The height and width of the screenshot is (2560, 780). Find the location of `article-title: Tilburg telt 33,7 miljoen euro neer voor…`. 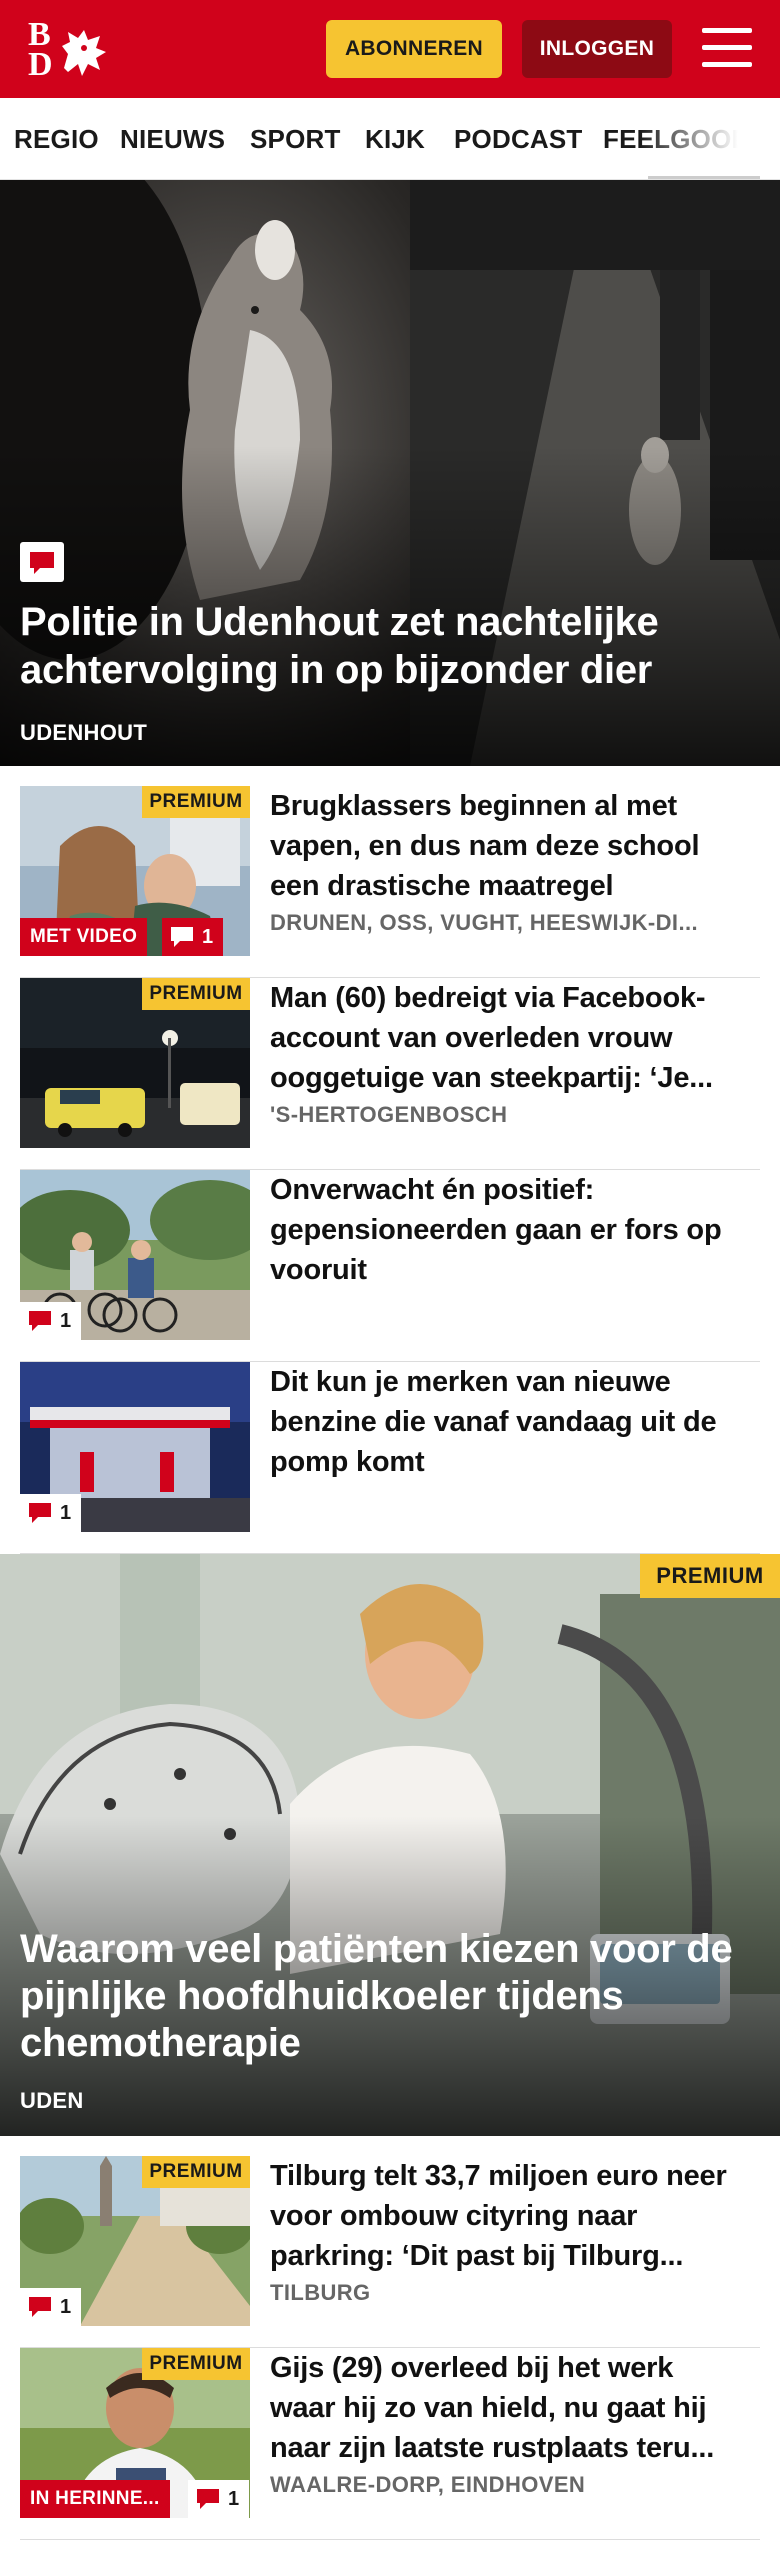

article-title: Tilburg telt 33,7 miljoen euro neer voor… is located at coordinates (505, 2216).